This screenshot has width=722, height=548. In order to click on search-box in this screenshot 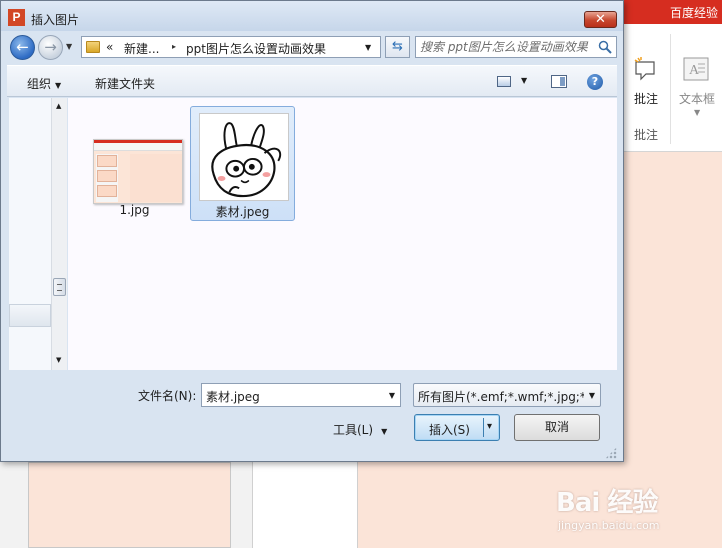, I will do `click(516, 47)`.